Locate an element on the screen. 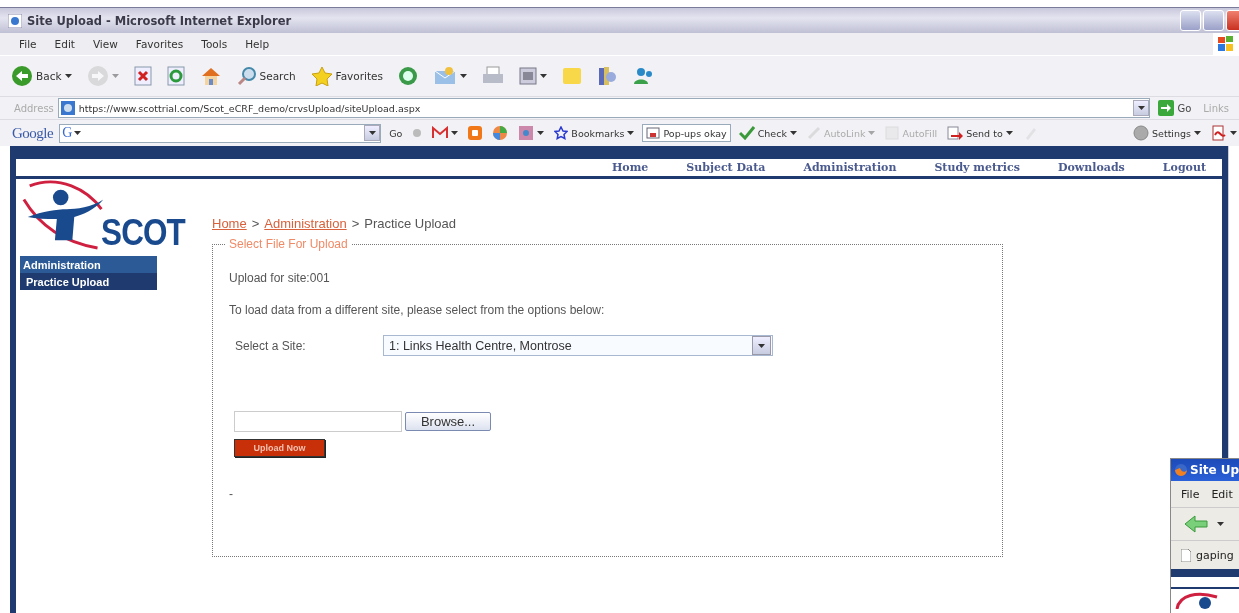 The width and height of the screenshot is (1239, 613). google-logo: Google is located at coordinates (33, 133).